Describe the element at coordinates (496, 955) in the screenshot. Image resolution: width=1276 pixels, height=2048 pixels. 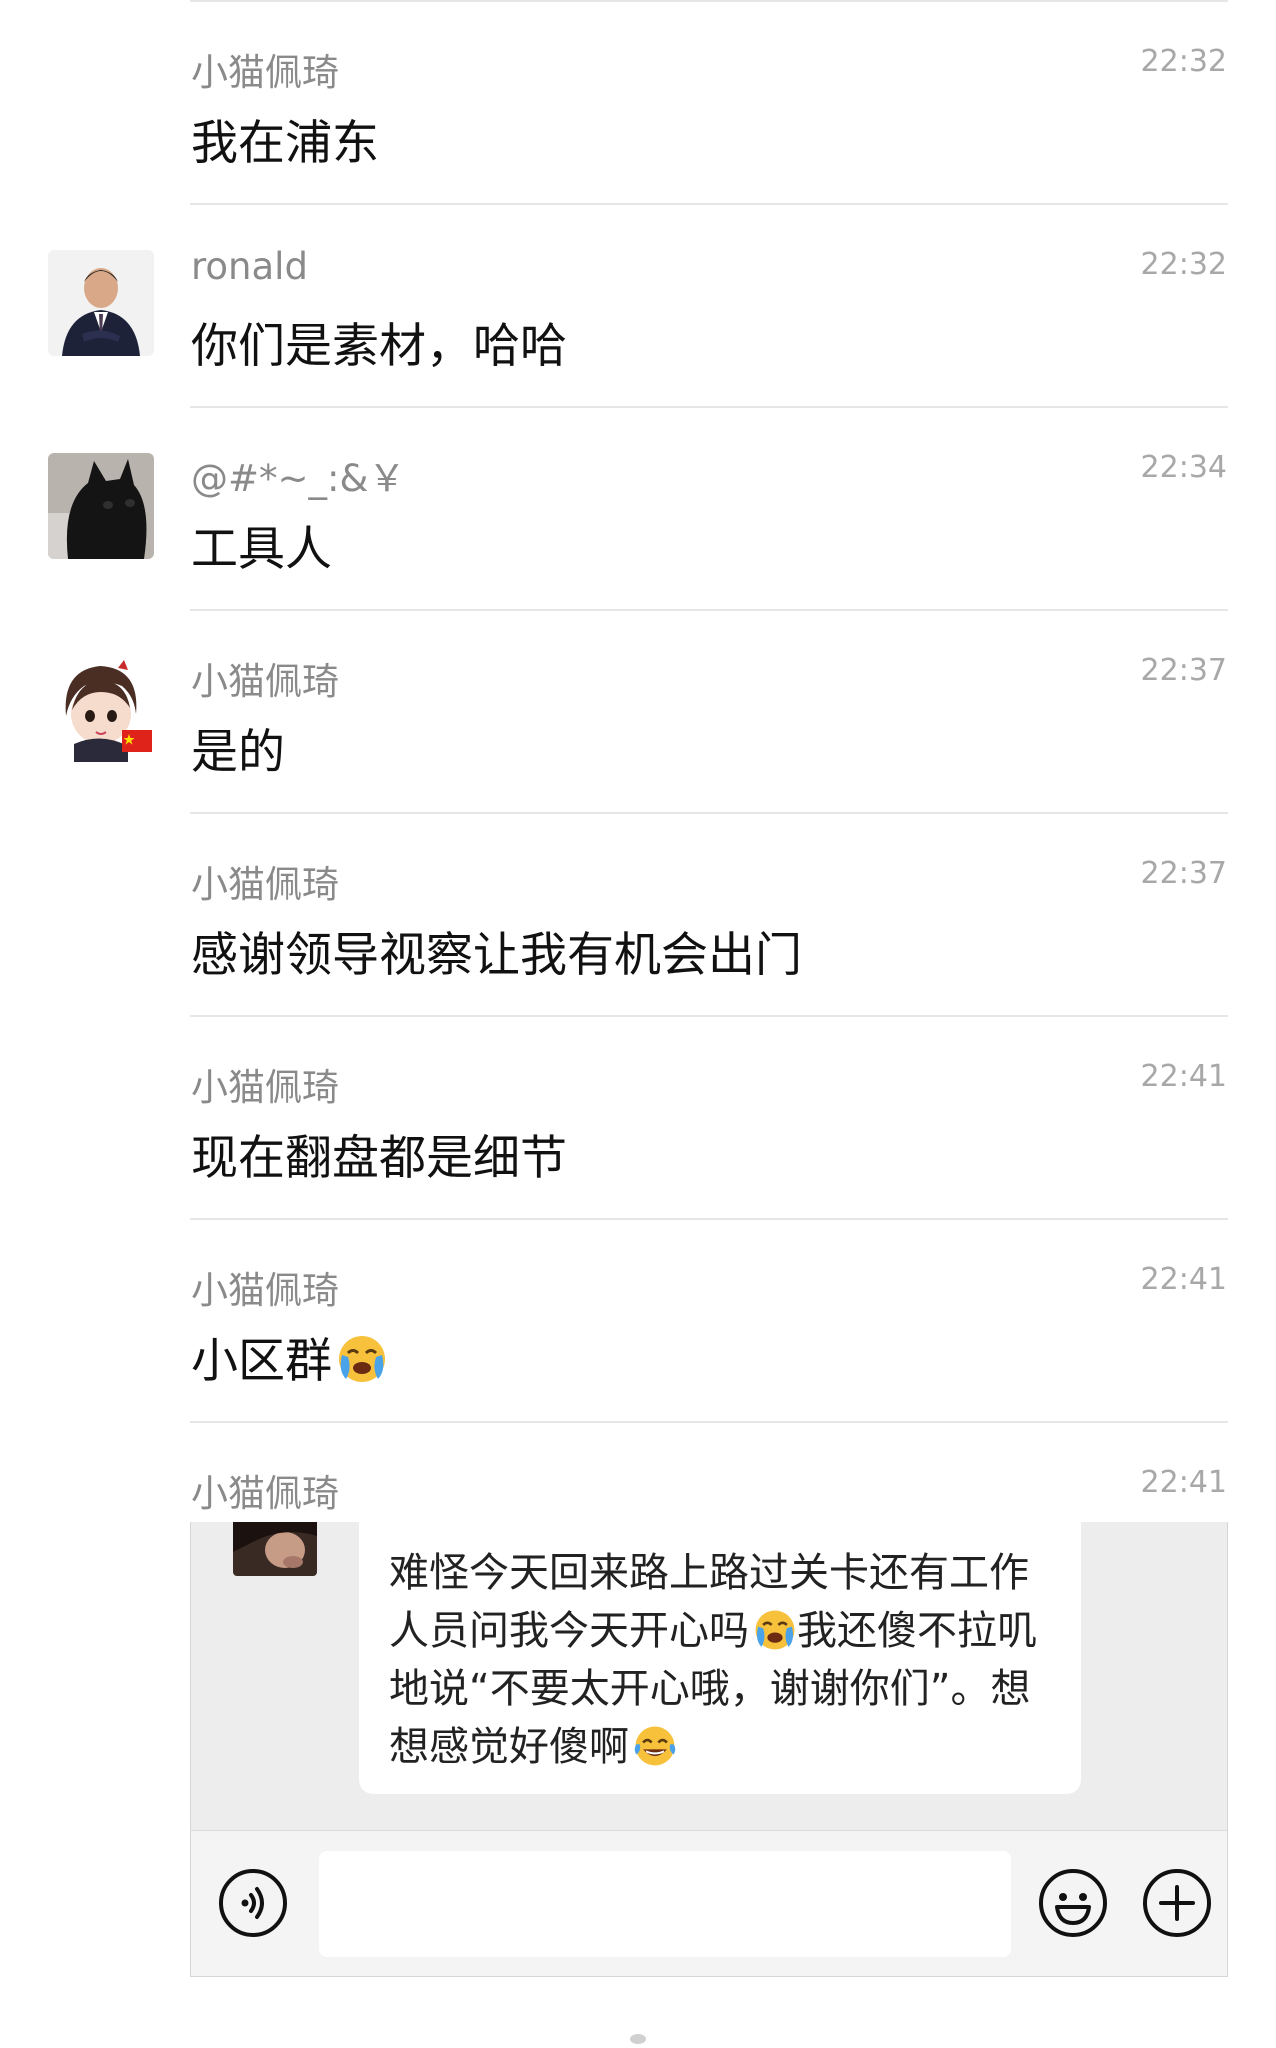
I see `message-text: 感谢领导视察让我有机会出门` at that location.